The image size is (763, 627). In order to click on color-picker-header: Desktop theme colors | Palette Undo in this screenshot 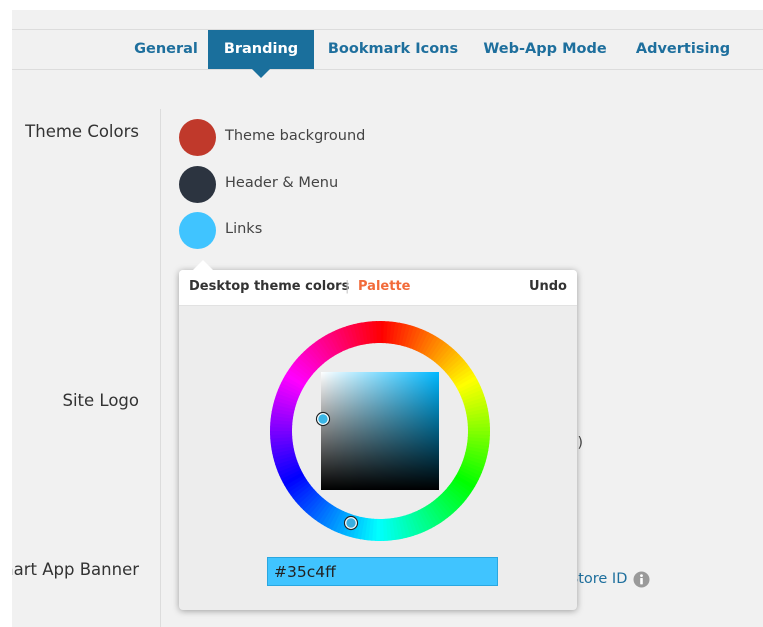, I will do `click(378, 288)`.